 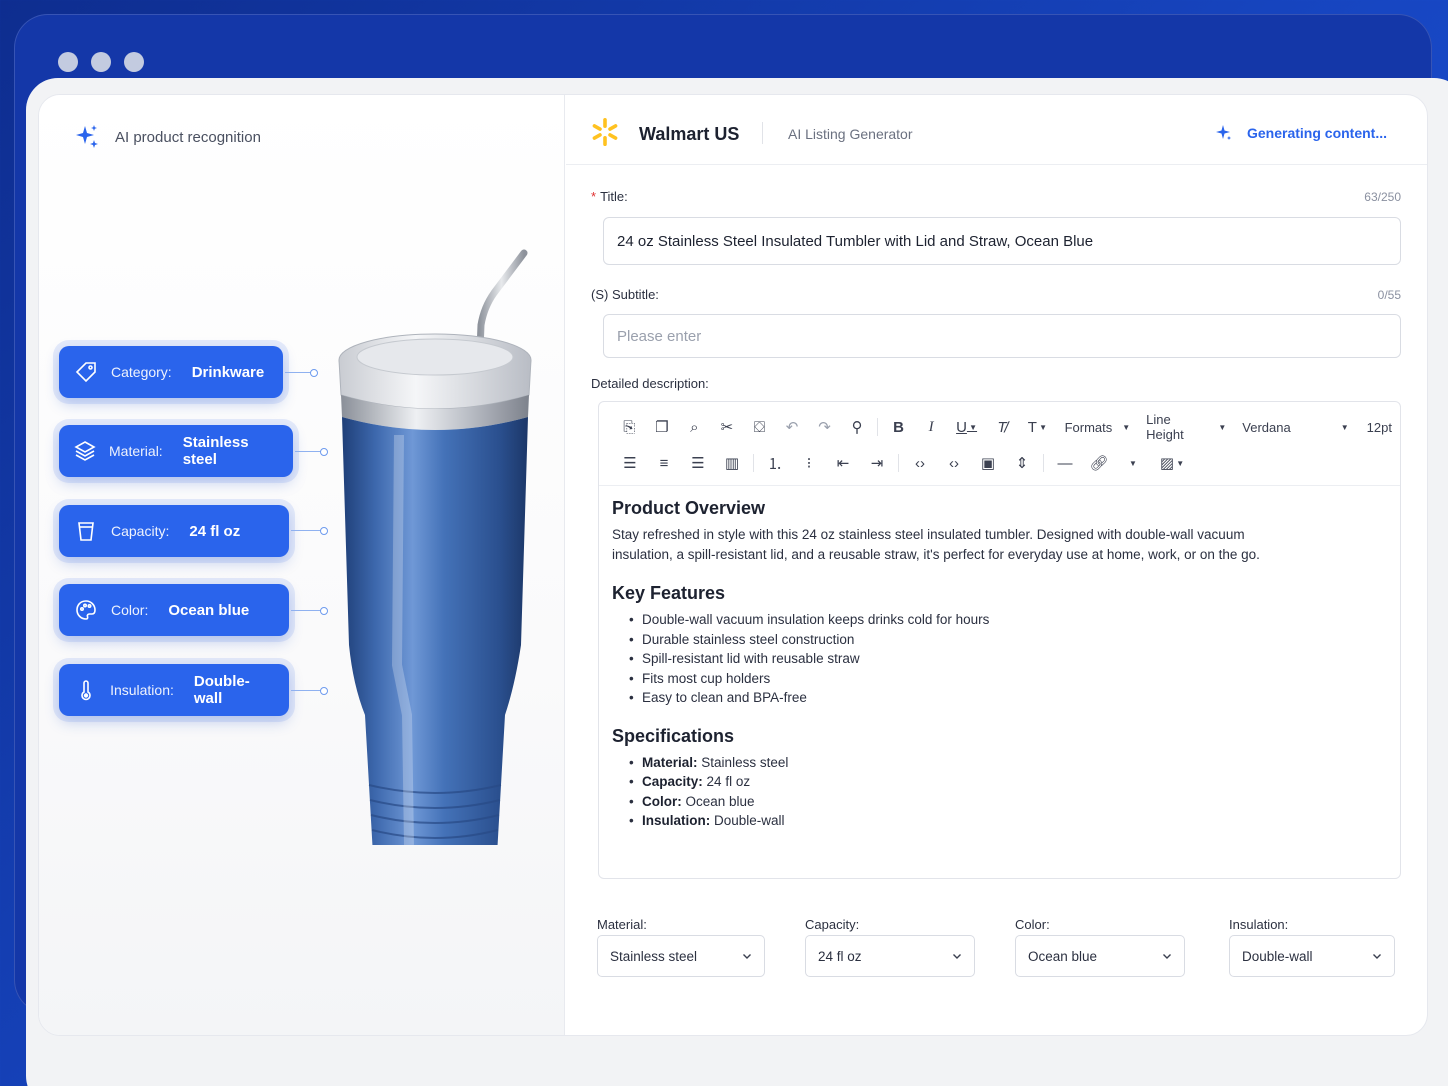 What do you see at coordinates (1312, 956) in the screenshot?
I see `insulation-select: Double-wall` at bounding box center [1312, 956].